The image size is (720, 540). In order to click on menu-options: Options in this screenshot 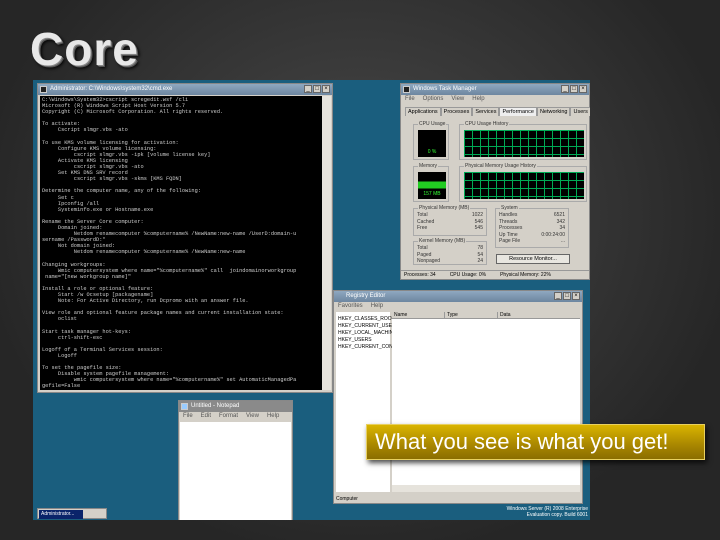, I will do `click(433, 99)`.